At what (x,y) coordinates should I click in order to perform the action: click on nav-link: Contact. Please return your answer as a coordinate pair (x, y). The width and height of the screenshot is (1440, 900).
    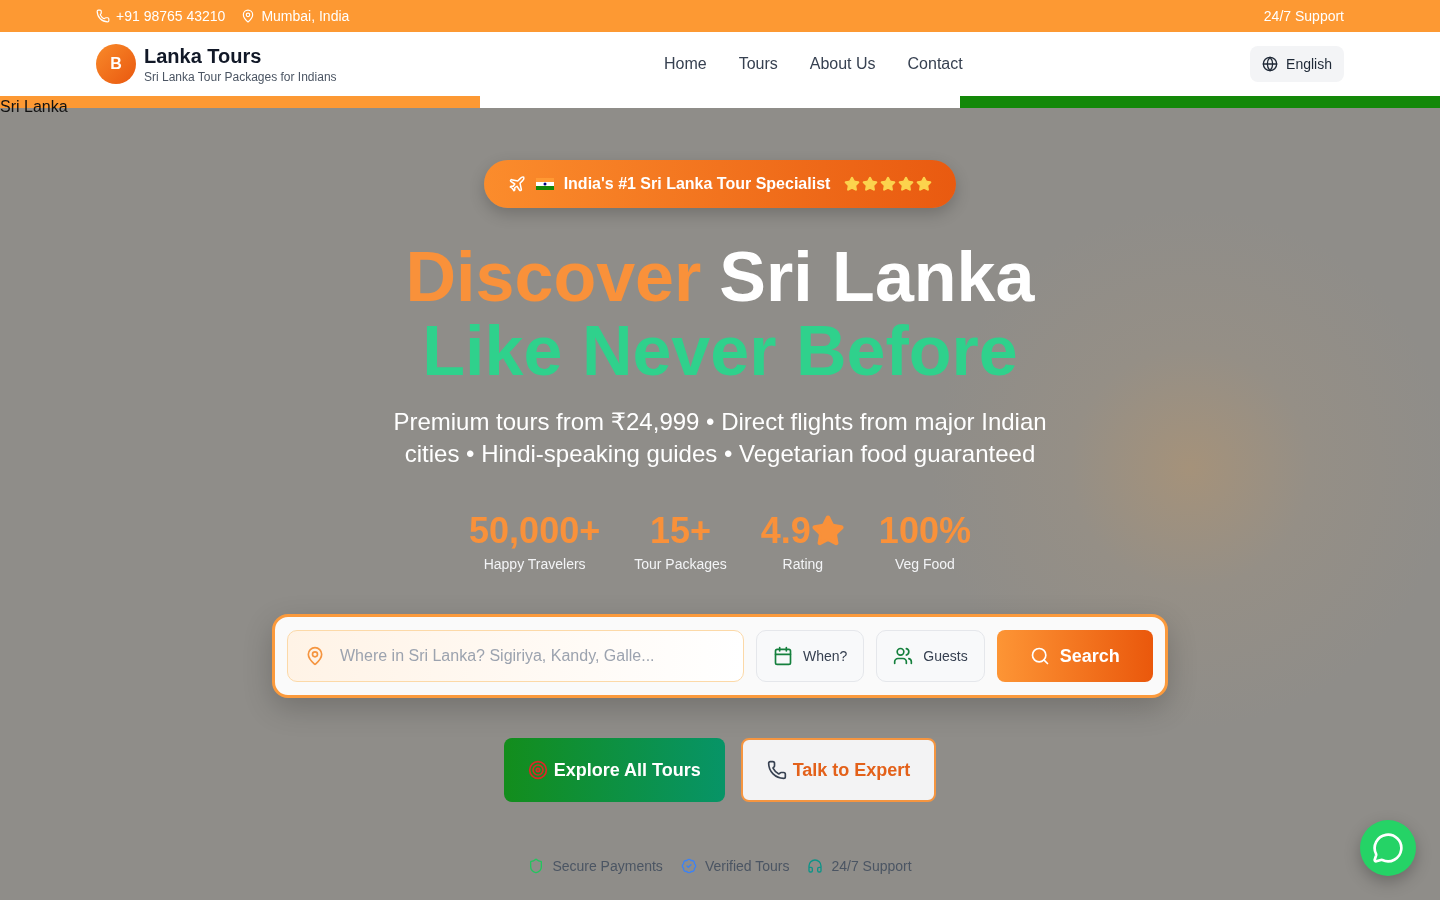
    Looking at the image, I should click on (935, 64).